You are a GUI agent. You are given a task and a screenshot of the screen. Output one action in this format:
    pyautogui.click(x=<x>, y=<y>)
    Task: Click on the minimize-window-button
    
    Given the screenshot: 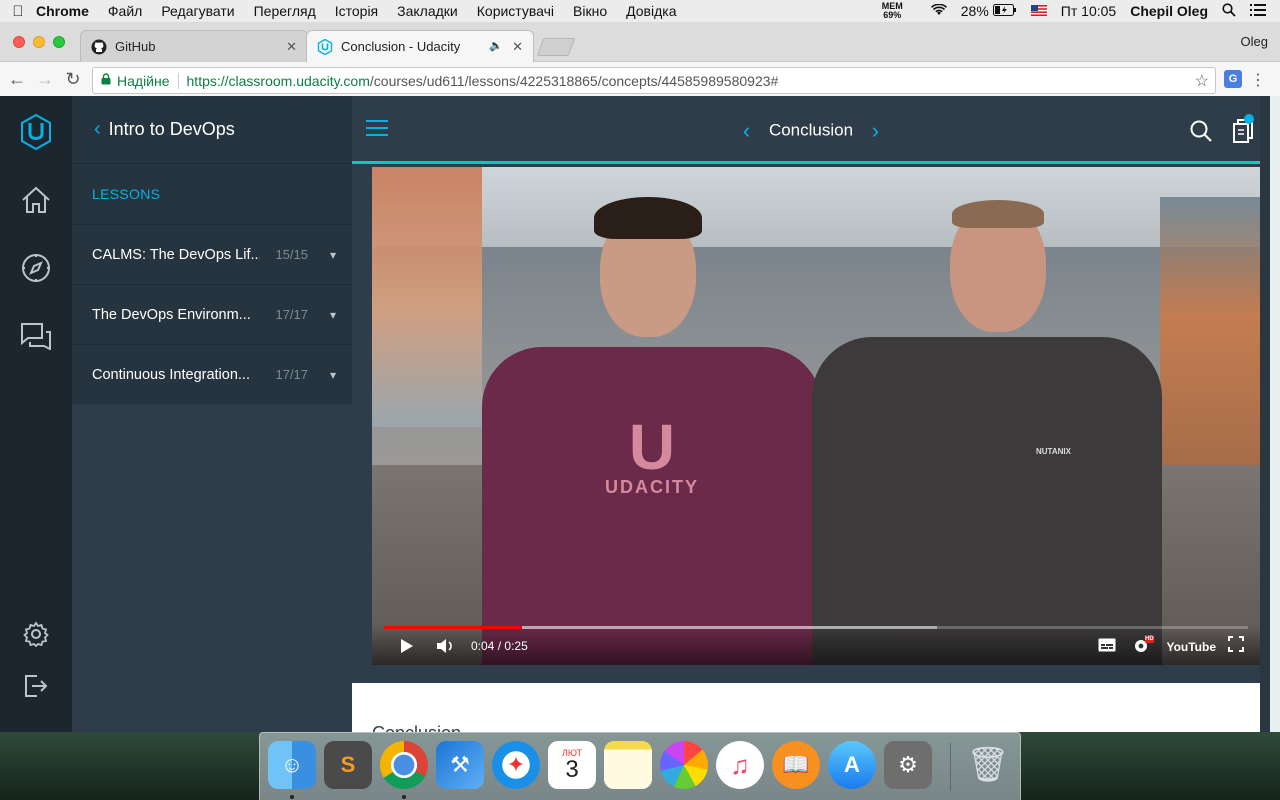 What is the action you would take?
    pyautogui.click(x=39, y=42)
    